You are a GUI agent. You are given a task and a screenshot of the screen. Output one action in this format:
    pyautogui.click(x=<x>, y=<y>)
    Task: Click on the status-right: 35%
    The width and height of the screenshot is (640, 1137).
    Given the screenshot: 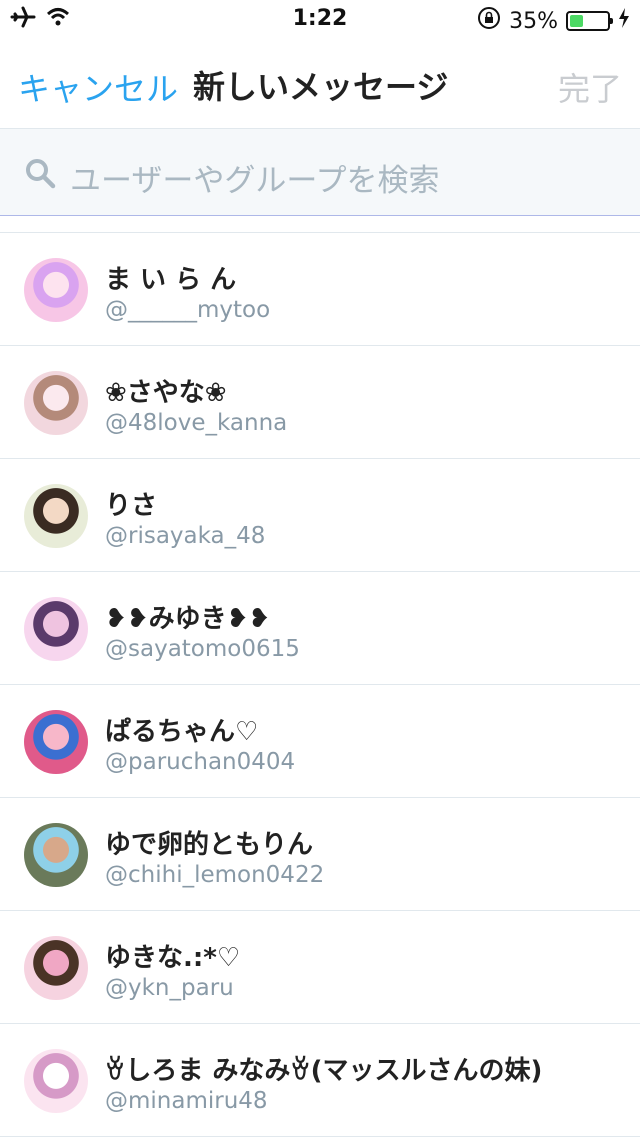 What is the action you would take?
    pyautogui.click(x=553, y=21)
    